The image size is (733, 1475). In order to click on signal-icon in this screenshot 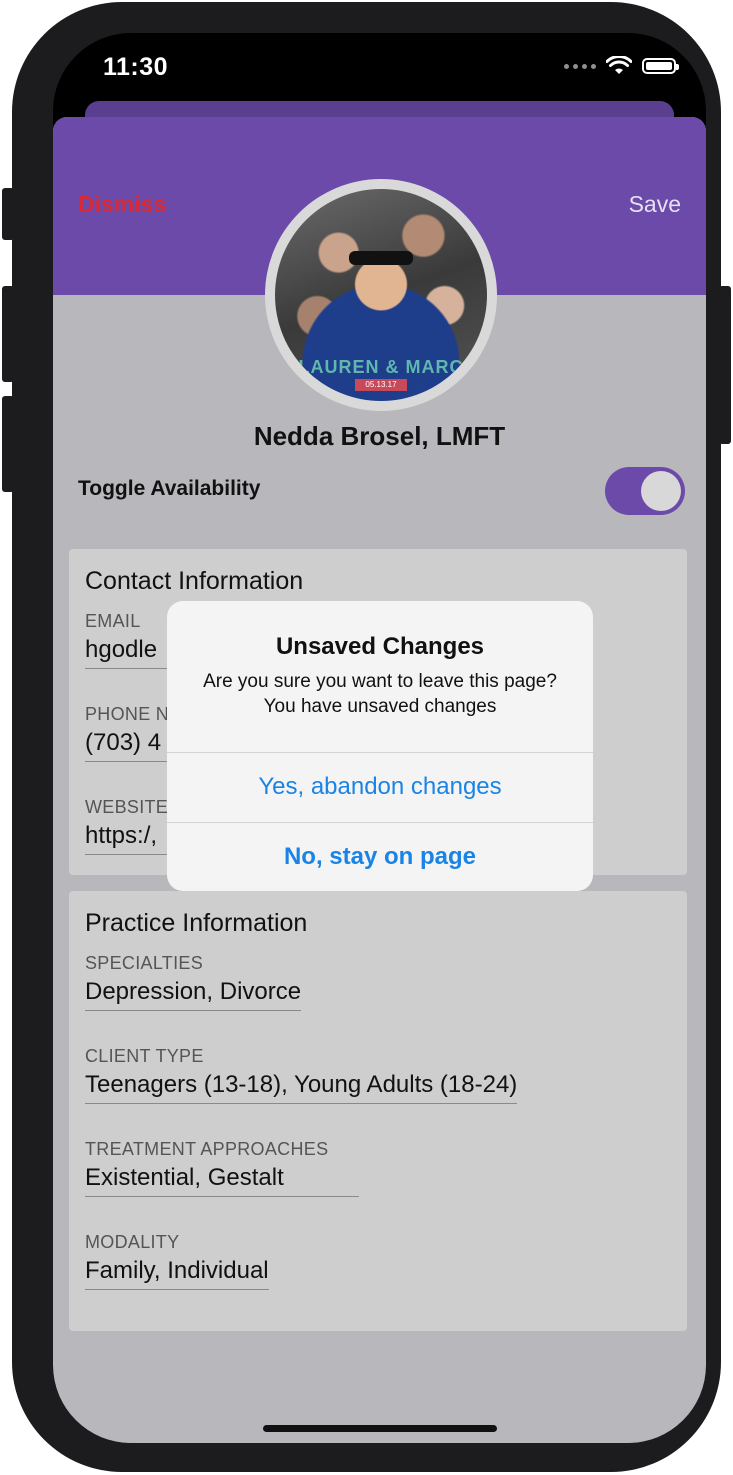, I will do `click(580, 66)`.